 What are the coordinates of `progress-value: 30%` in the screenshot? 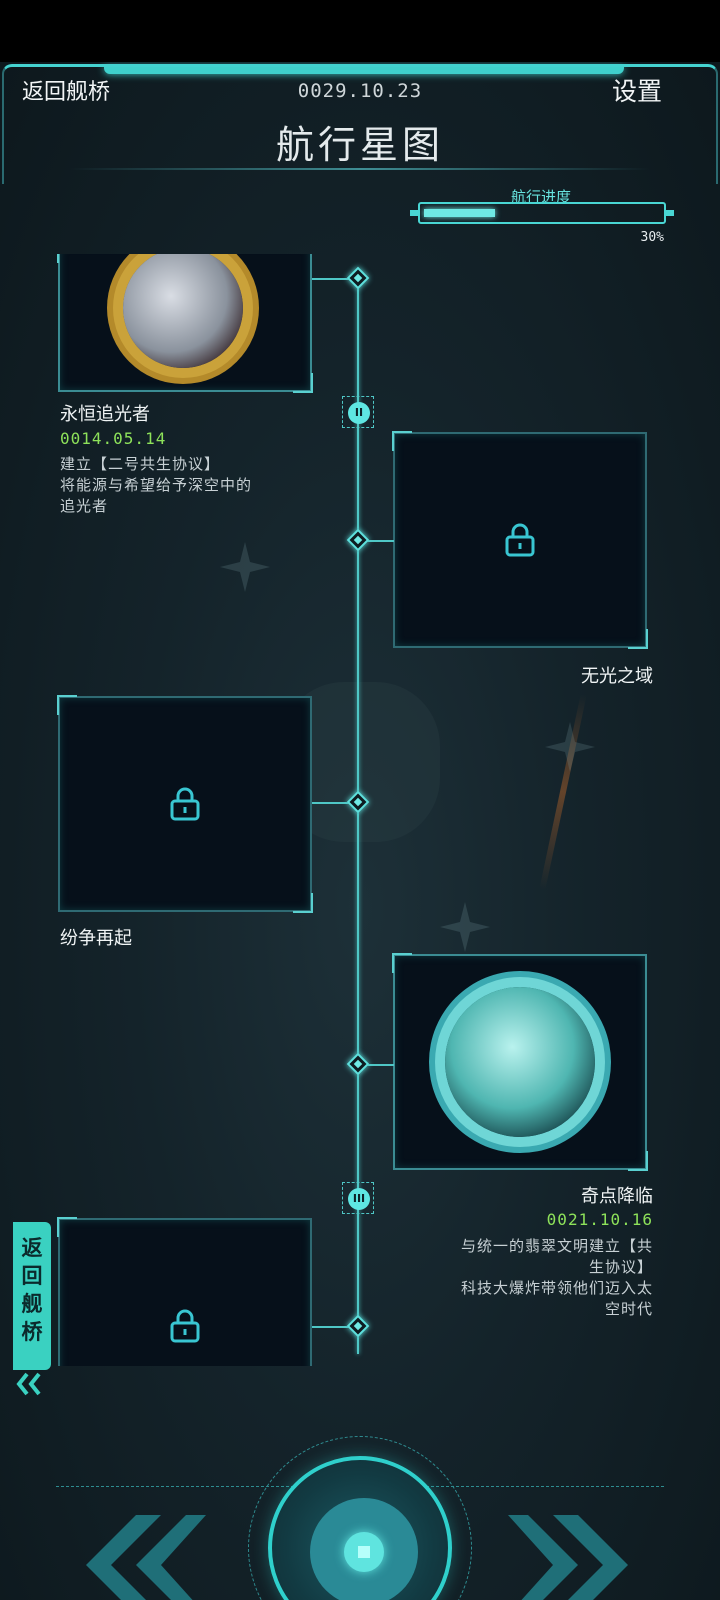 It's located at (652, 237).